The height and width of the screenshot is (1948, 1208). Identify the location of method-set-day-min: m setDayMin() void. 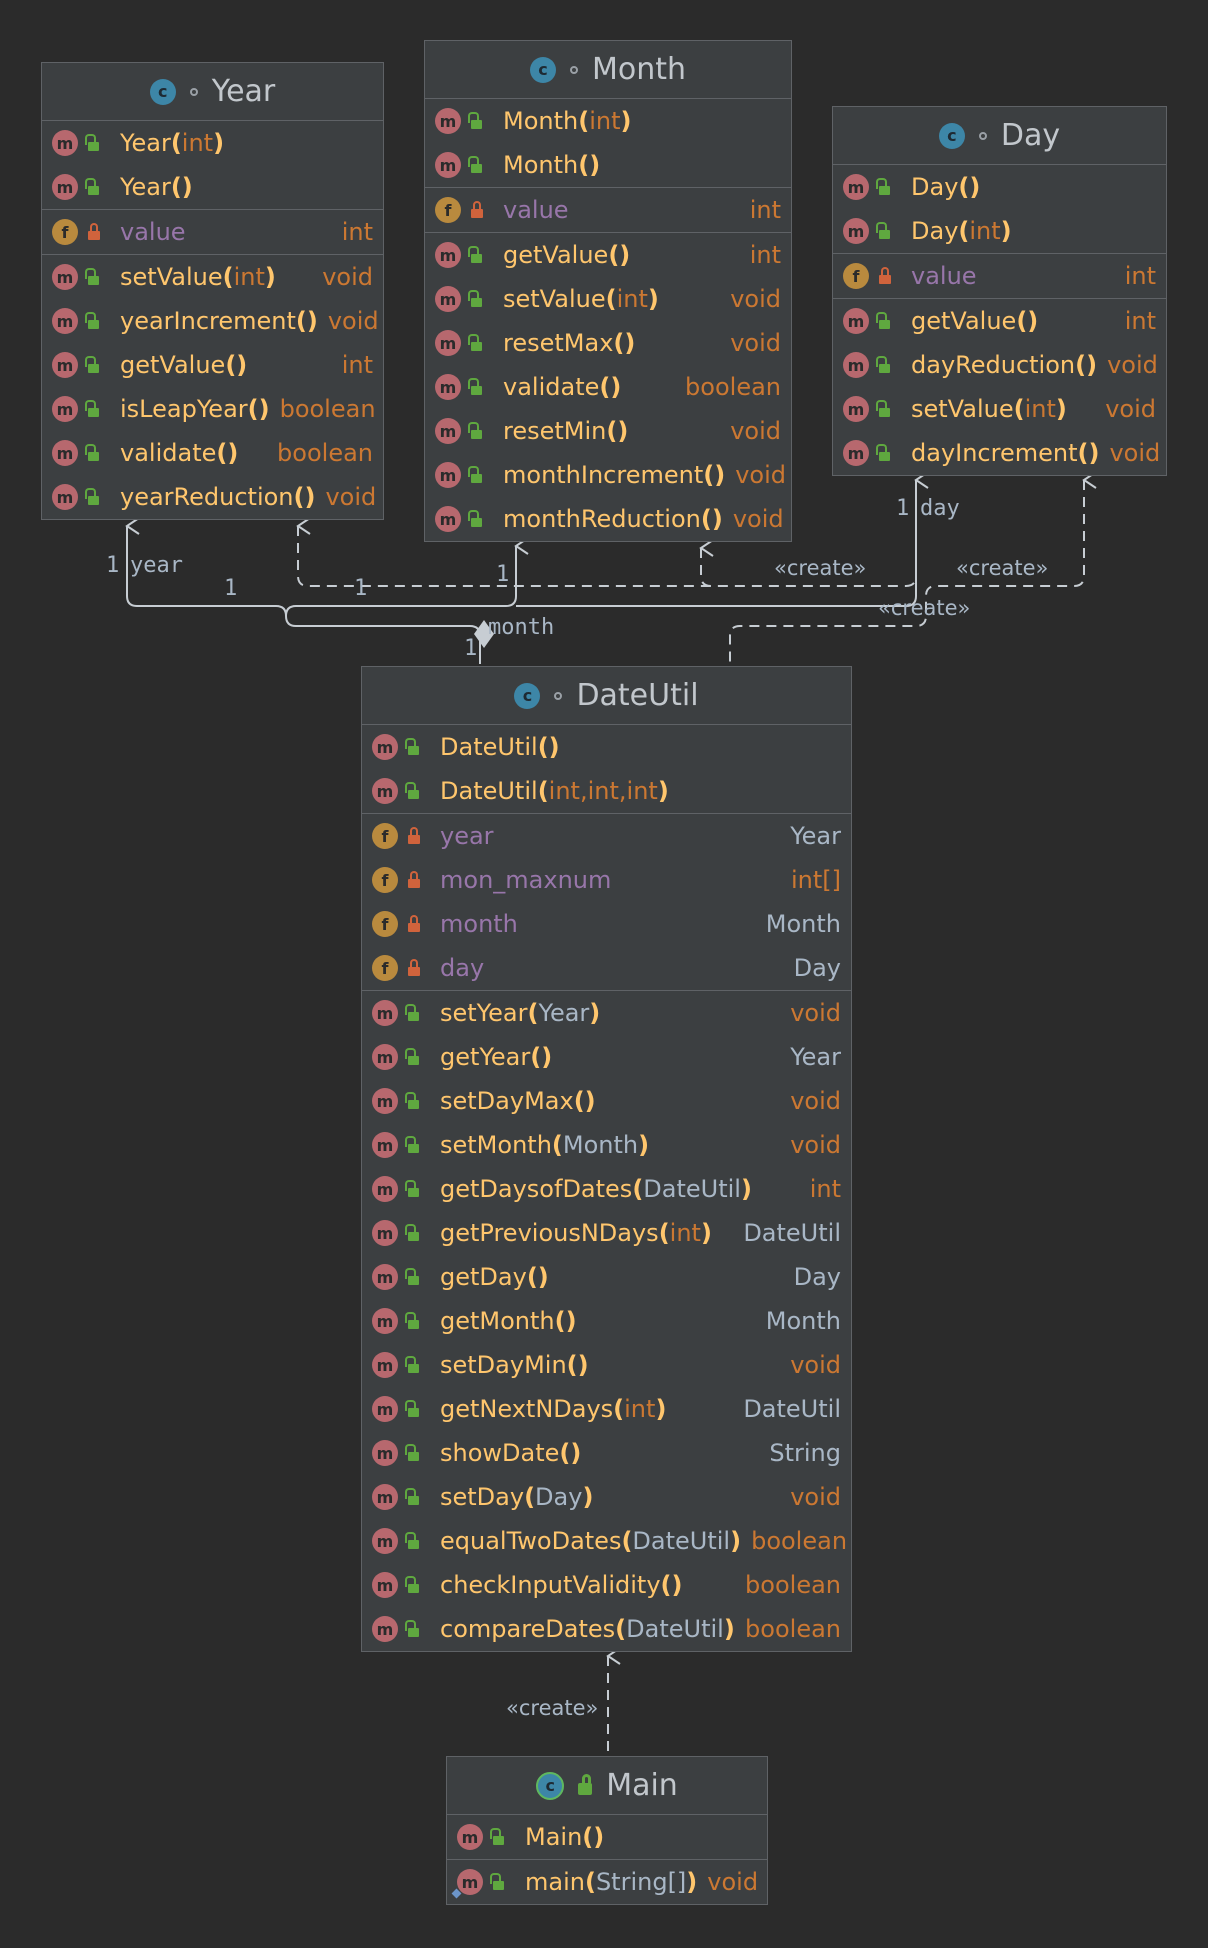
(606, 1365).